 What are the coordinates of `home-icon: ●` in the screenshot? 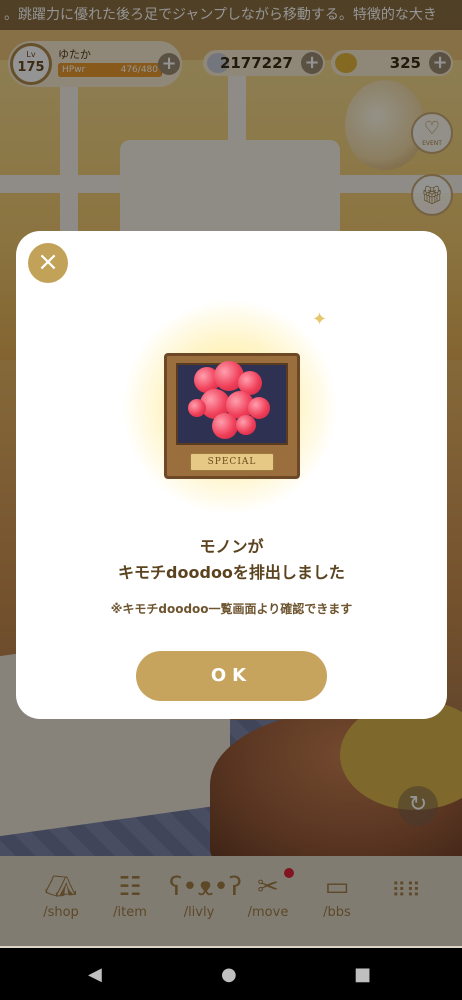 It's located at (229, 974).